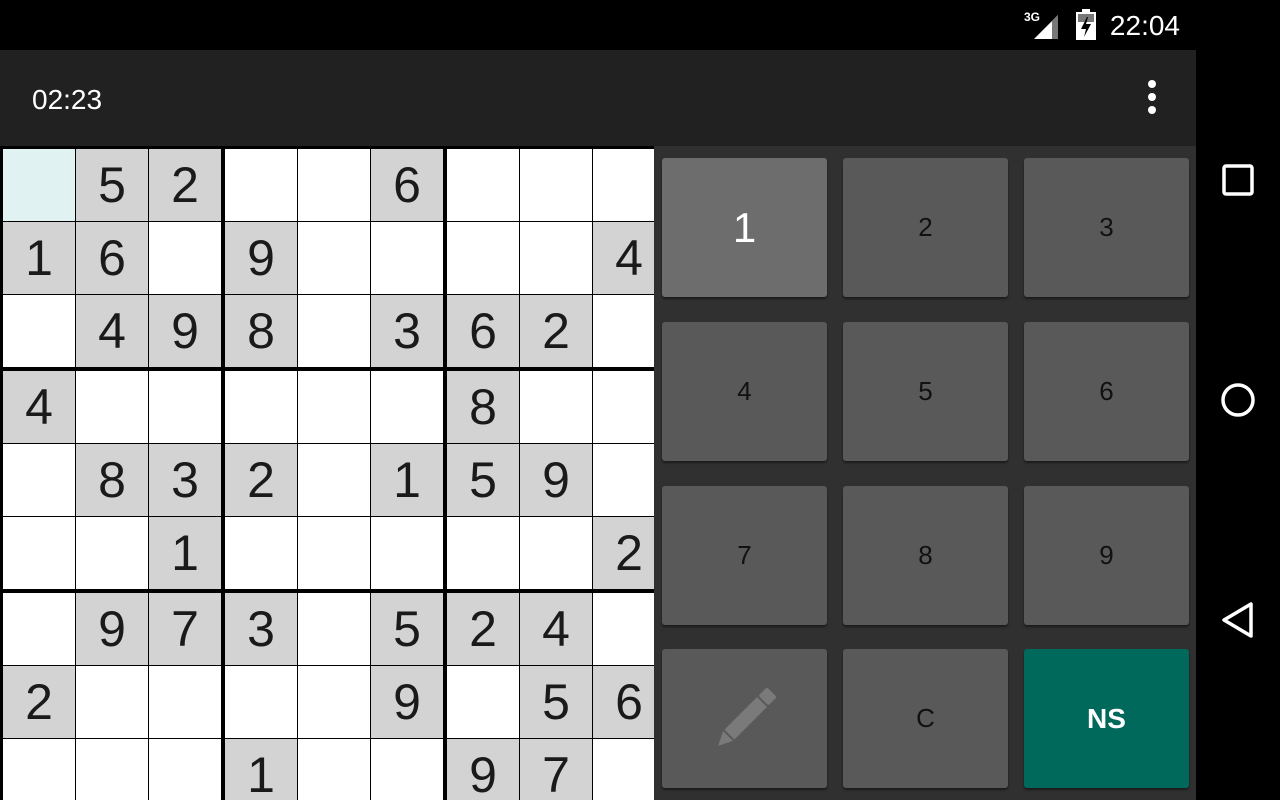  What do you see at coordinates (112, 553) in the screenshot?
I see `sudoku-cell-r6-c2` at bounding box center [112, 553].